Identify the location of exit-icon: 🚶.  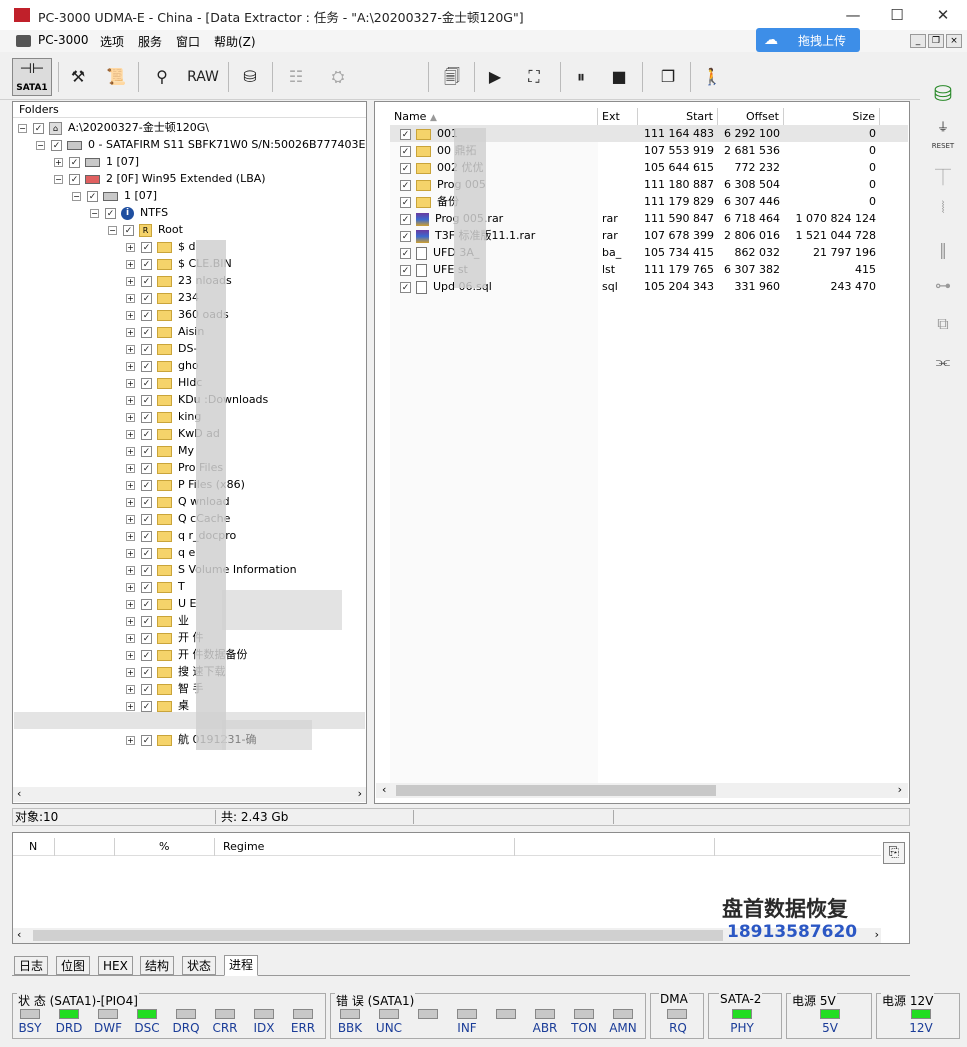
(712, 77).